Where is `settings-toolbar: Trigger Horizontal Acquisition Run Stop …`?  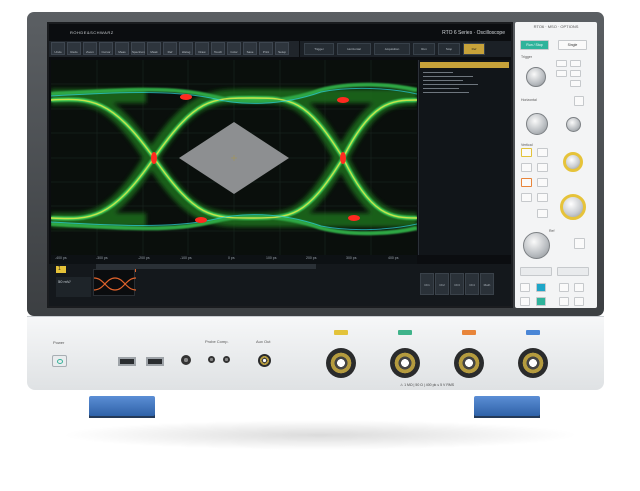
settings-toolbar: Trigger Horizontal Acquisition Run Stop … is located at coordinates (405, 49).